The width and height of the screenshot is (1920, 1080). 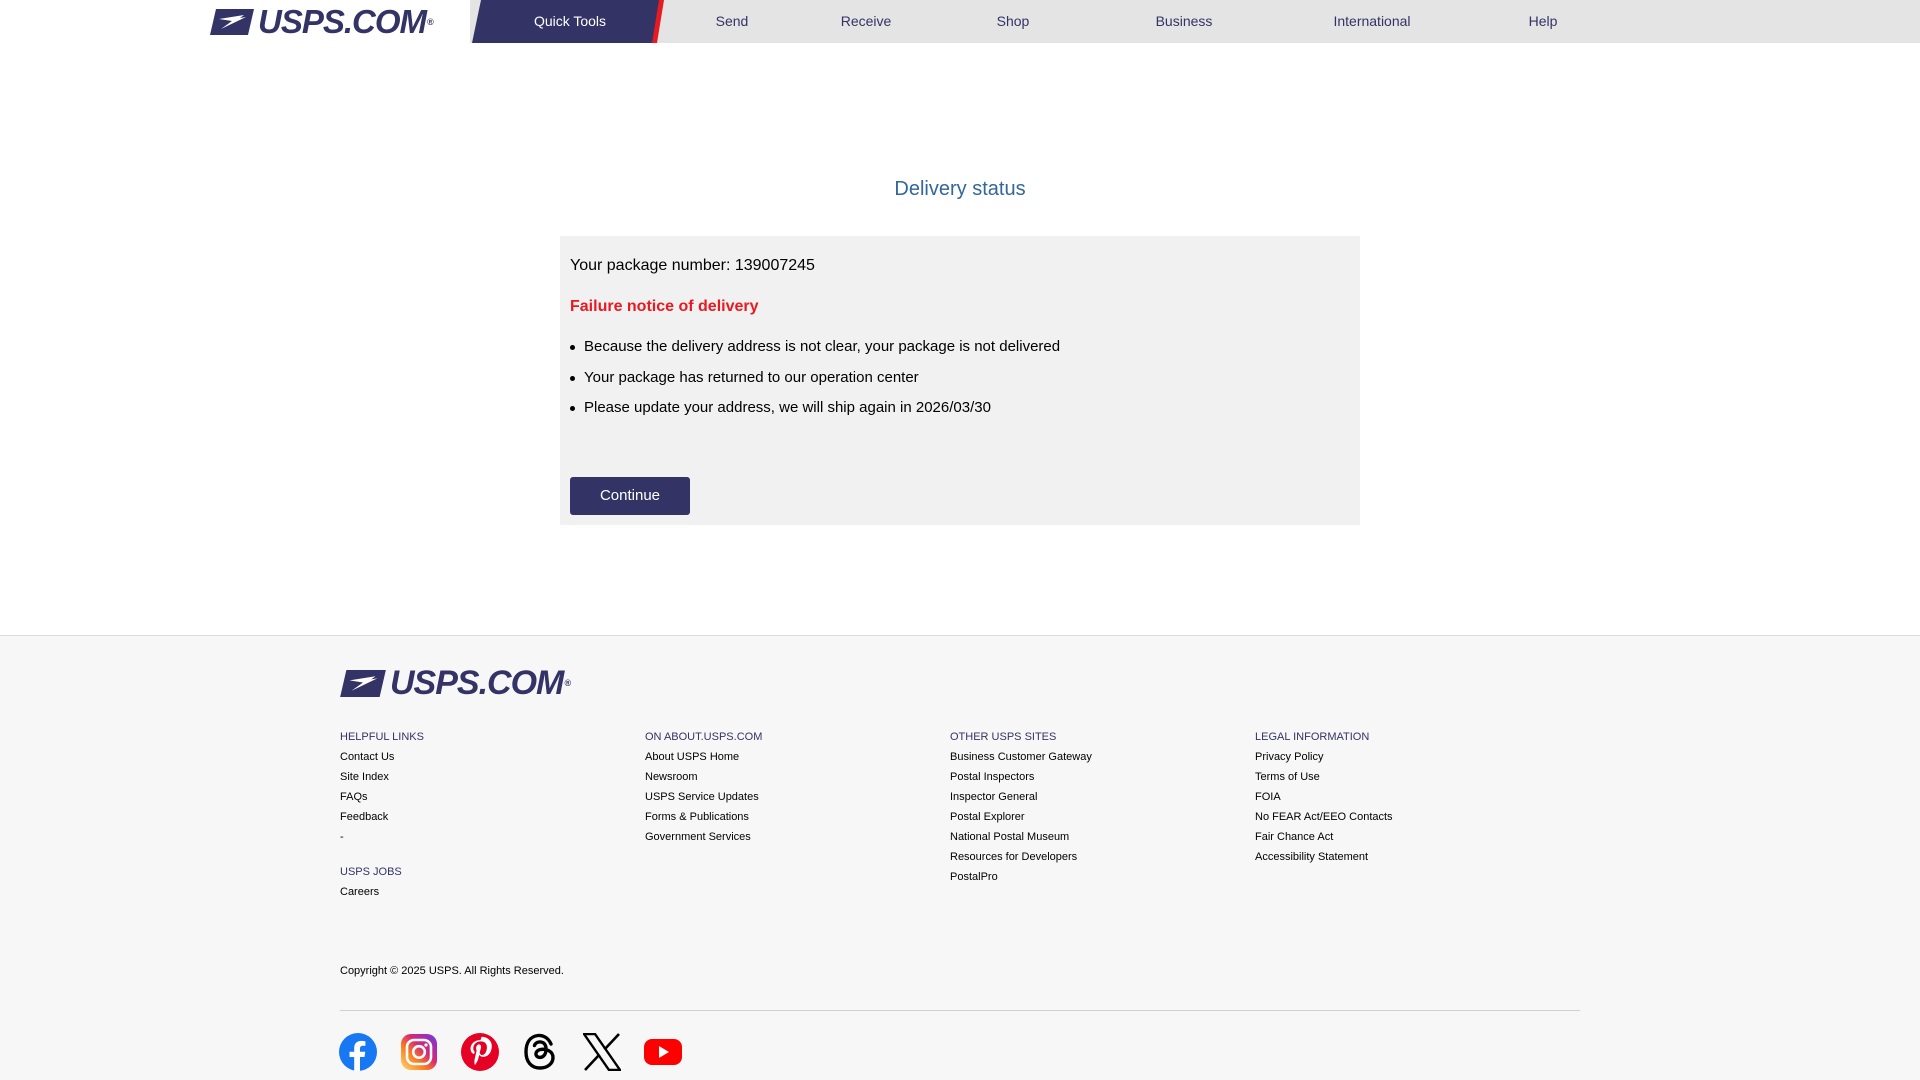 I want to click on footer-link-developer-resources: Resources for Developers, so click(x=1095, y=857).